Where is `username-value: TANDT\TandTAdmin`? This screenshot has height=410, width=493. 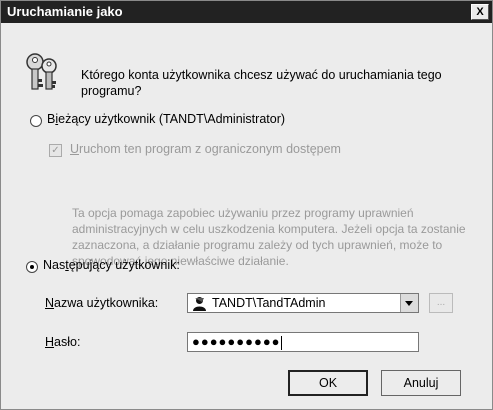 username-value: TANDT\TandTAdmin is located at coordinates (269, 303).